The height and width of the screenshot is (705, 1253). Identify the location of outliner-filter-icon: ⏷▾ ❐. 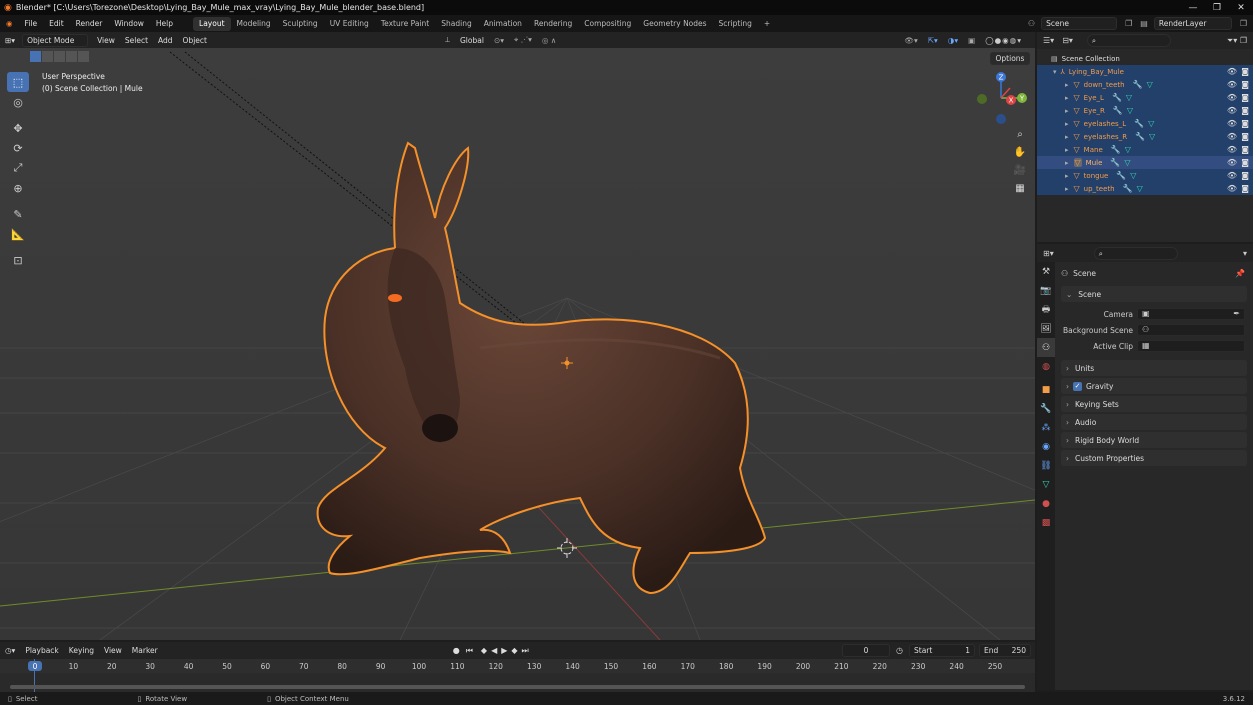
(1237, 41).